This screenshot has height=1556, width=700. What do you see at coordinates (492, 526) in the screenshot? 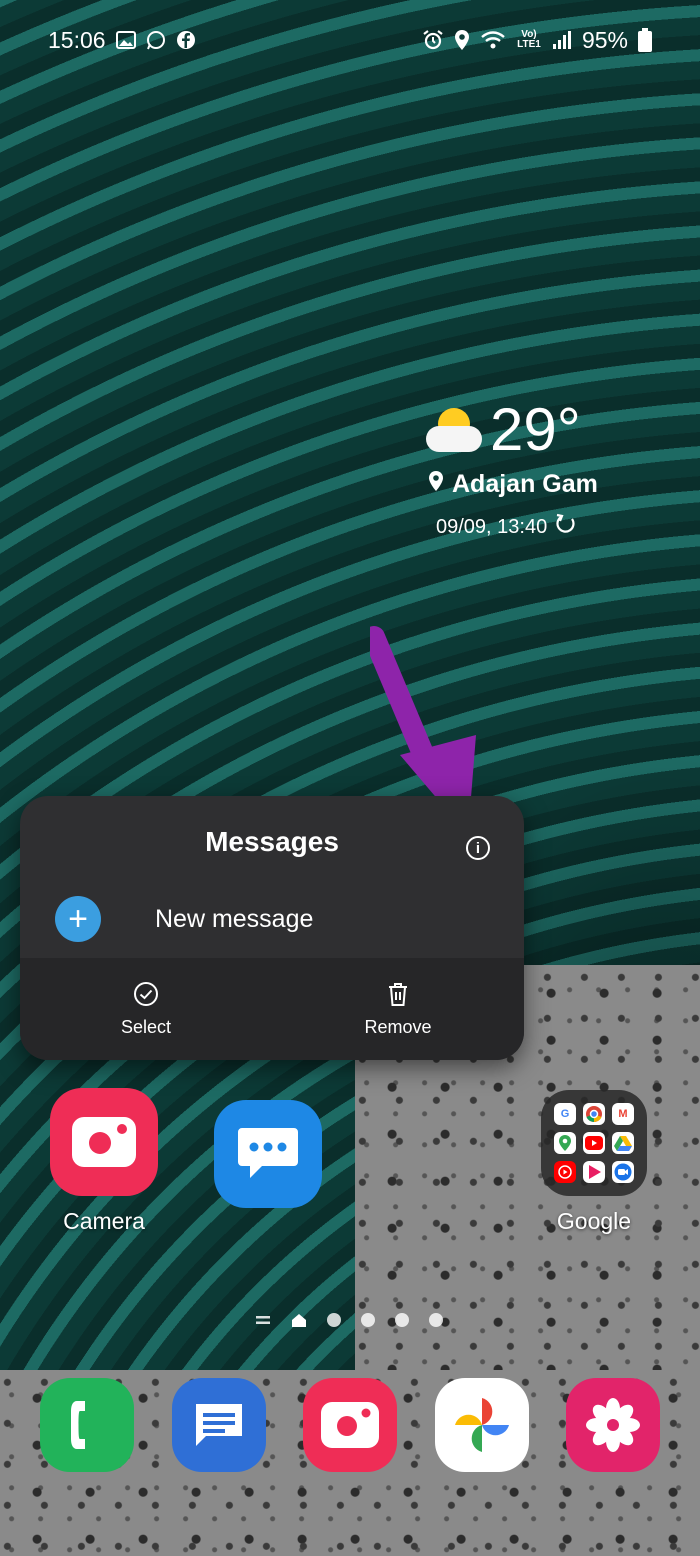
I see `weather-updated: 09/09, 13:40` at bounding box center [492, 526].